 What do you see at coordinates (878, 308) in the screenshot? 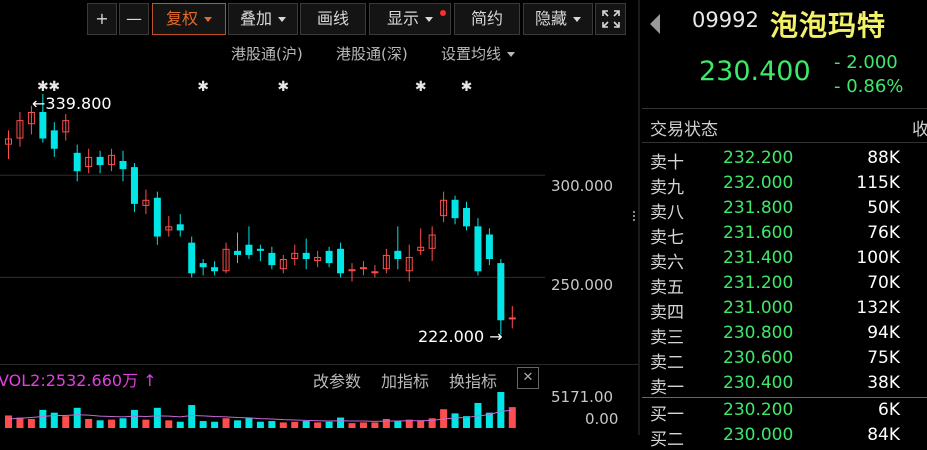
I see `order-volume: 132K` at bounding box center [878, 308].